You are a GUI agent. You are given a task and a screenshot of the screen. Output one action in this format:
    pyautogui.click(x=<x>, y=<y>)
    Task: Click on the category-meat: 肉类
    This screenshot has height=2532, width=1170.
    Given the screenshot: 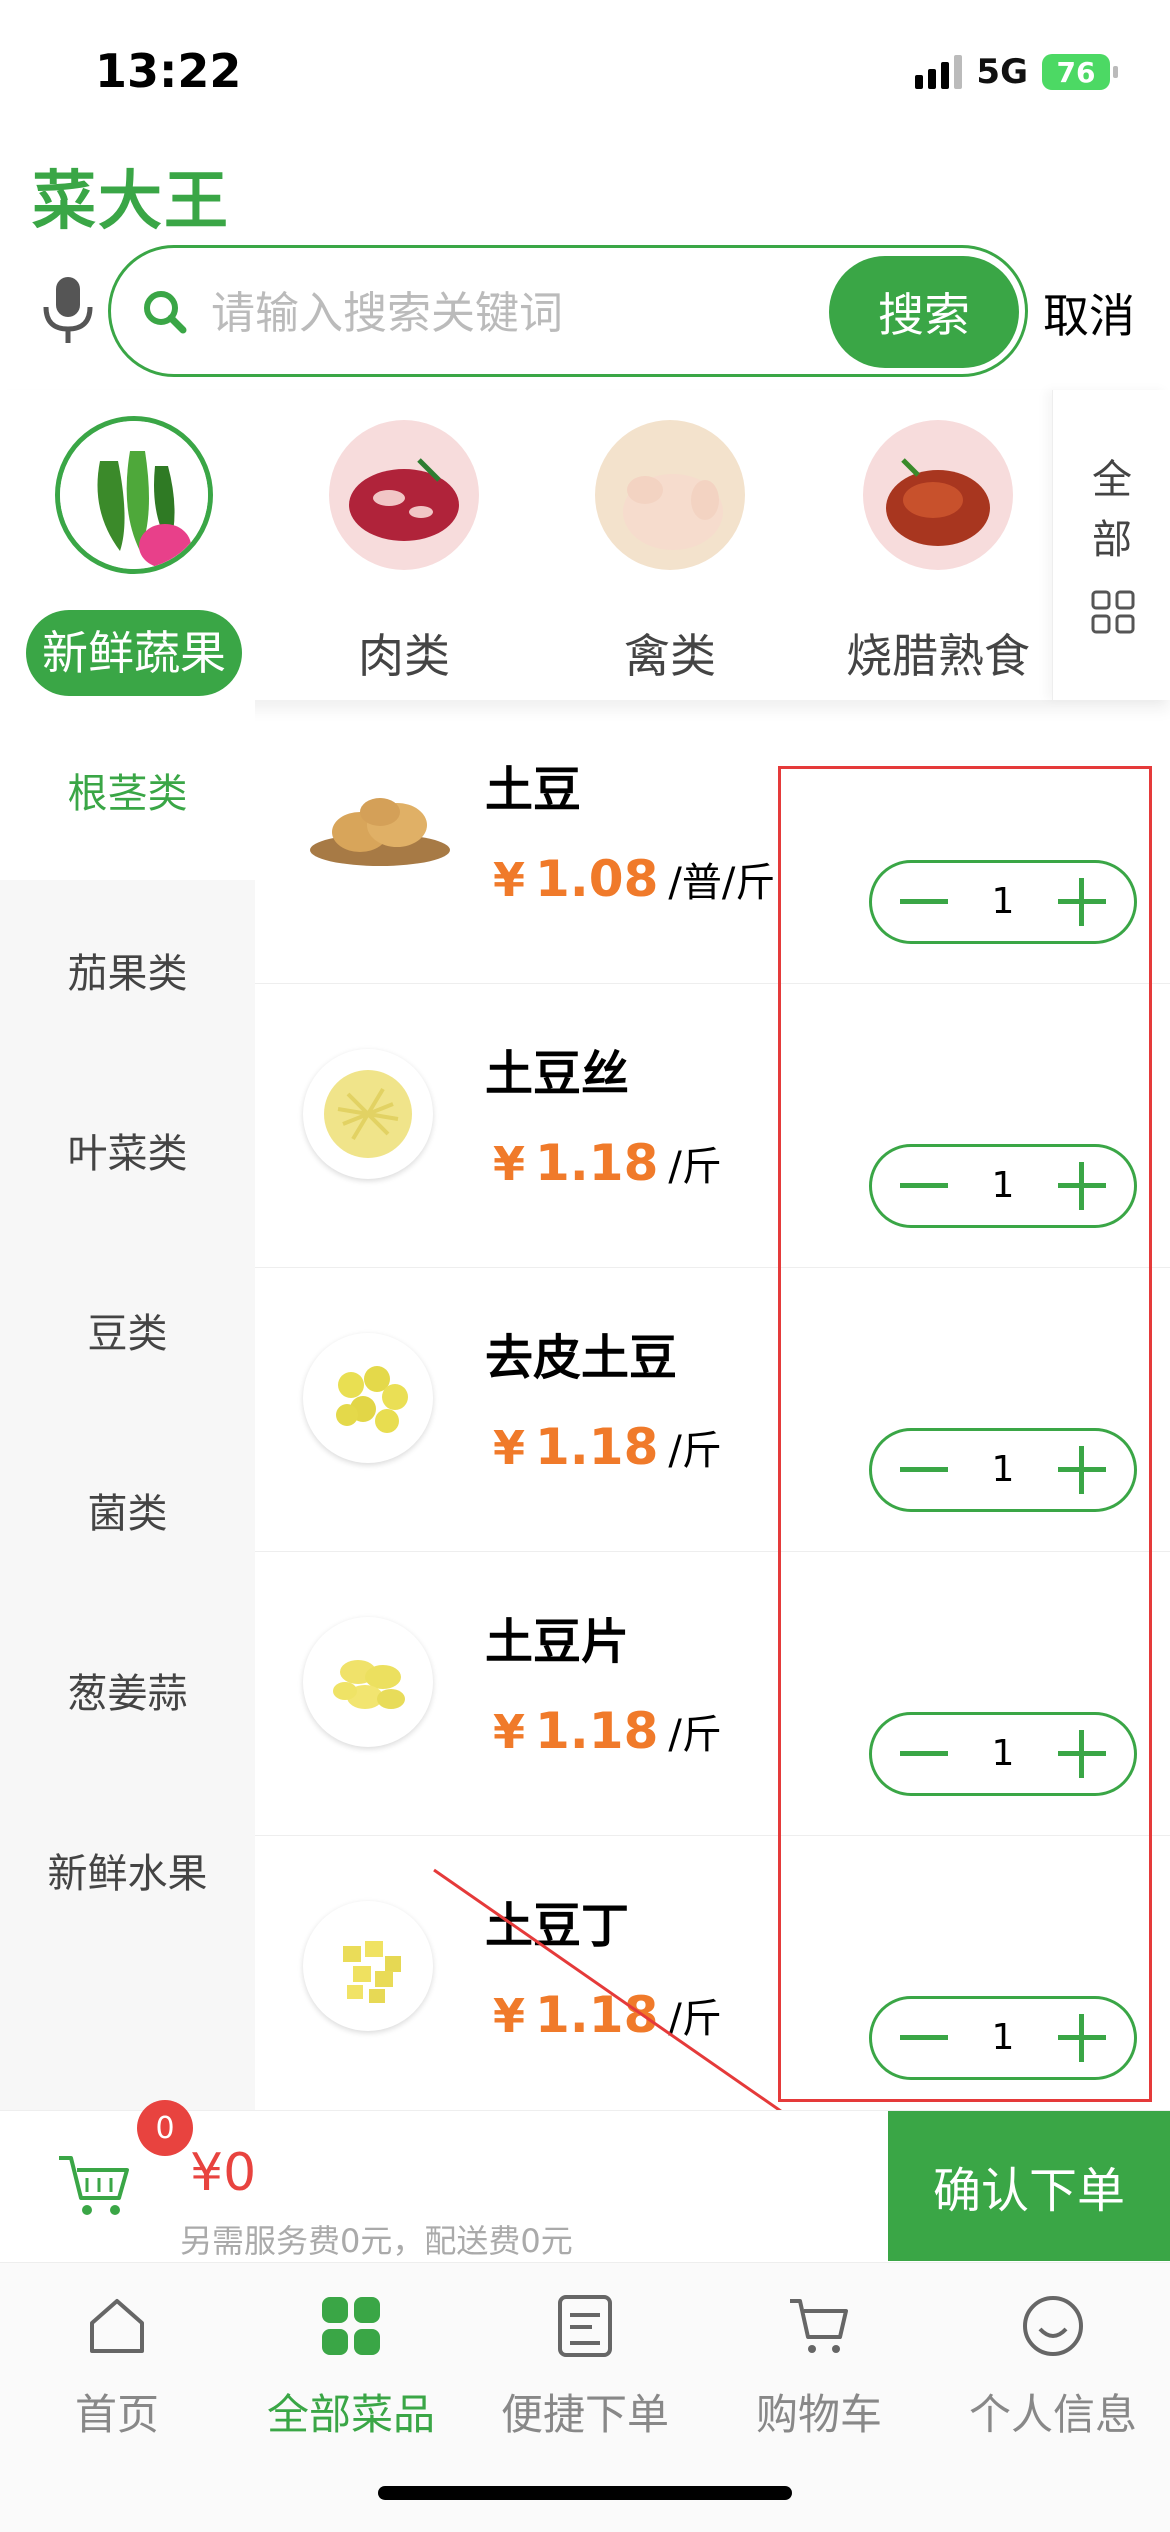 What is the action you would take?
    pyautogui.click(x=404, y=551)
    